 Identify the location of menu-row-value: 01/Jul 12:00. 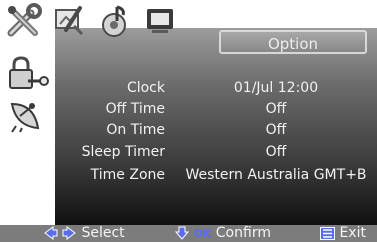
(276, 88).